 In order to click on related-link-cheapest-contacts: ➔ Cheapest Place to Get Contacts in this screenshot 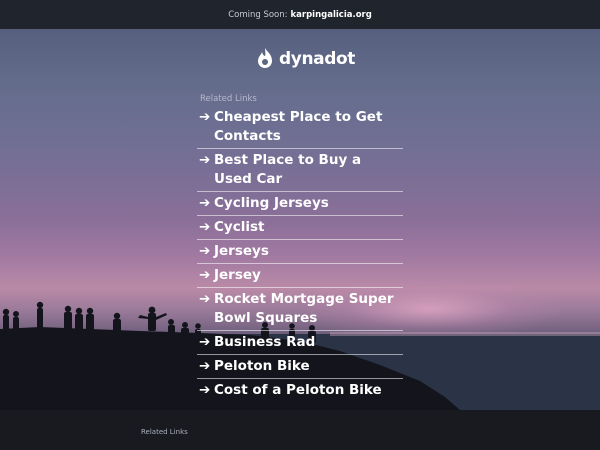, I will do `click(300, 127)`.